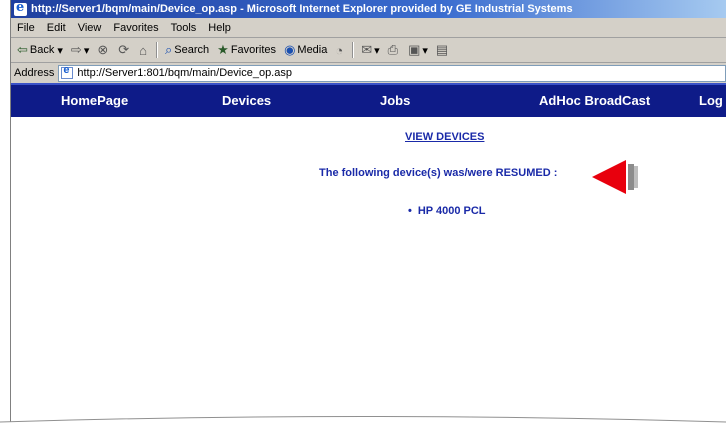  Describe the element at coordinates (451, 211) in the screenshot. I see `device-name: HP 4000 PCL` at that location.